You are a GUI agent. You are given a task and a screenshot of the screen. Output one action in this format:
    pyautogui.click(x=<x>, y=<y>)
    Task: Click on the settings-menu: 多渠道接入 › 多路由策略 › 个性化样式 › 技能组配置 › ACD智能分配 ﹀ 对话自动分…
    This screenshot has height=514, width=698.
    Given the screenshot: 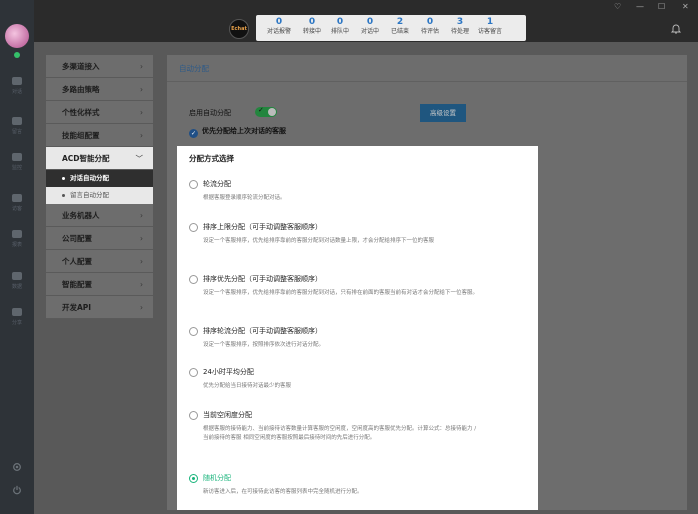 What is the action you would take?
    pyautogui.click(x=99, y=187)
    